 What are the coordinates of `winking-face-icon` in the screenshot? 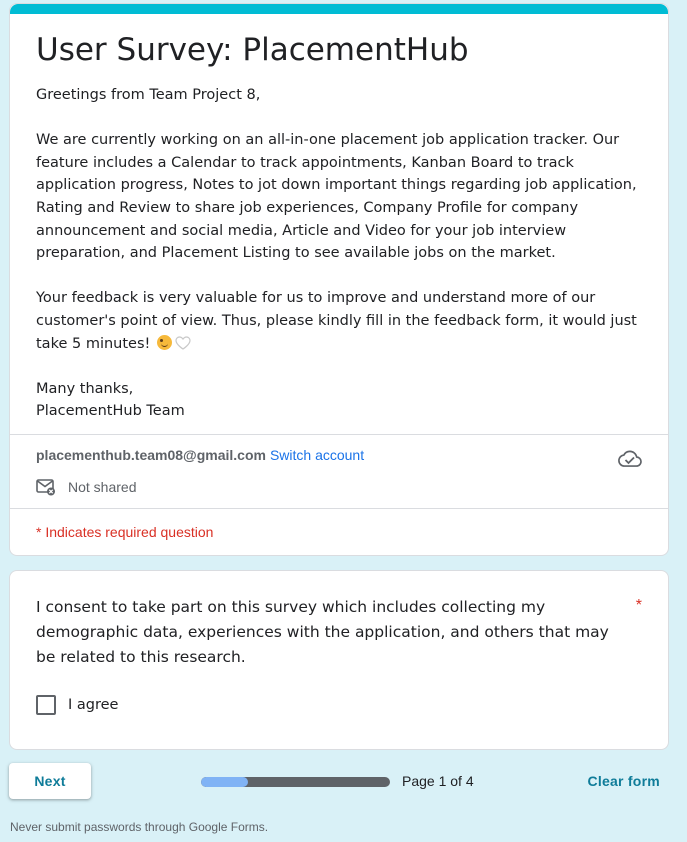 It's located at (164, 342).